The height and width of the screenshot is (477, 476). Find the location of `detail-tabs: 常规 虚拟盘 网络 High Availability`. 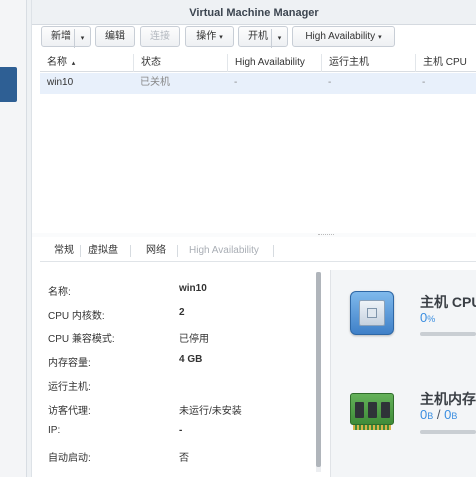

detail-tabs: 常规 虚拟盘 网络 High Availability is located at coordinates (258, 251).